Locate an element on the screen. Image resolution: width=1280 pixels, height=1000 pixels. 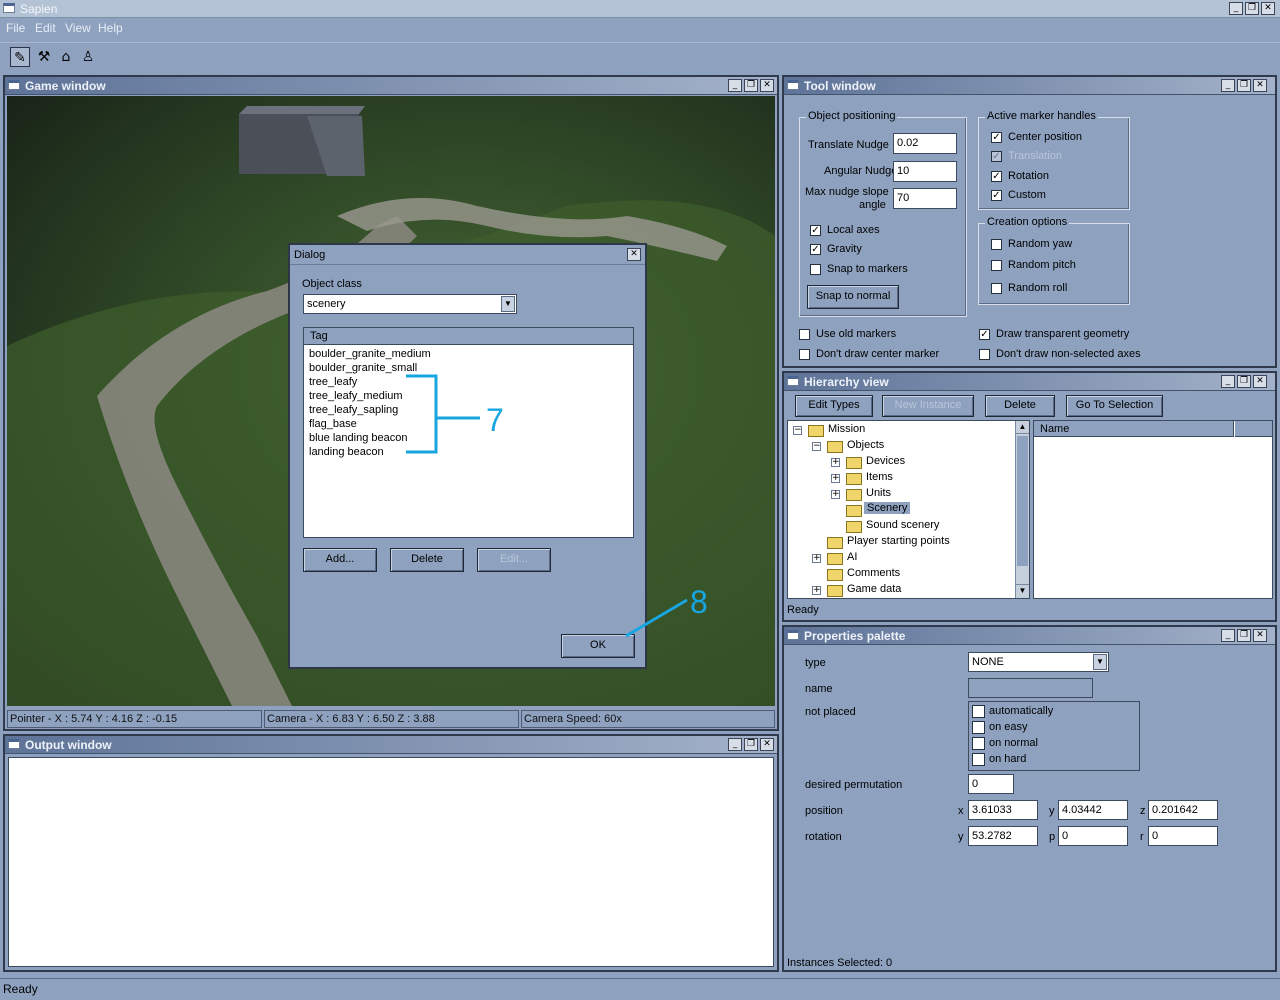
delete-instance-button: Delete is located at coordinates (1020, 406).